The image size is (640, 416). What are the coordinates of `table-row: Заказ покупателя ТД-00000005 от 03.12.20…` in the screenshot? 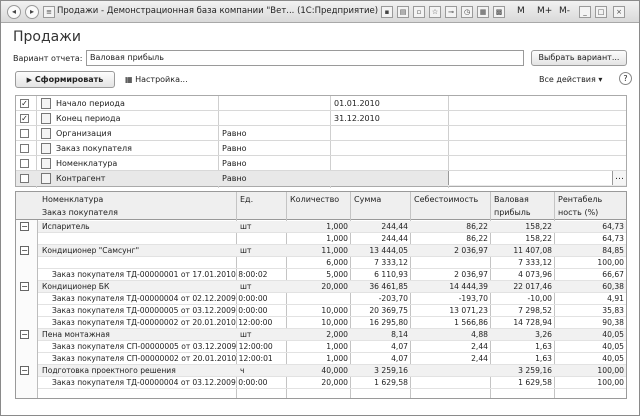 It's located at (332, 311).